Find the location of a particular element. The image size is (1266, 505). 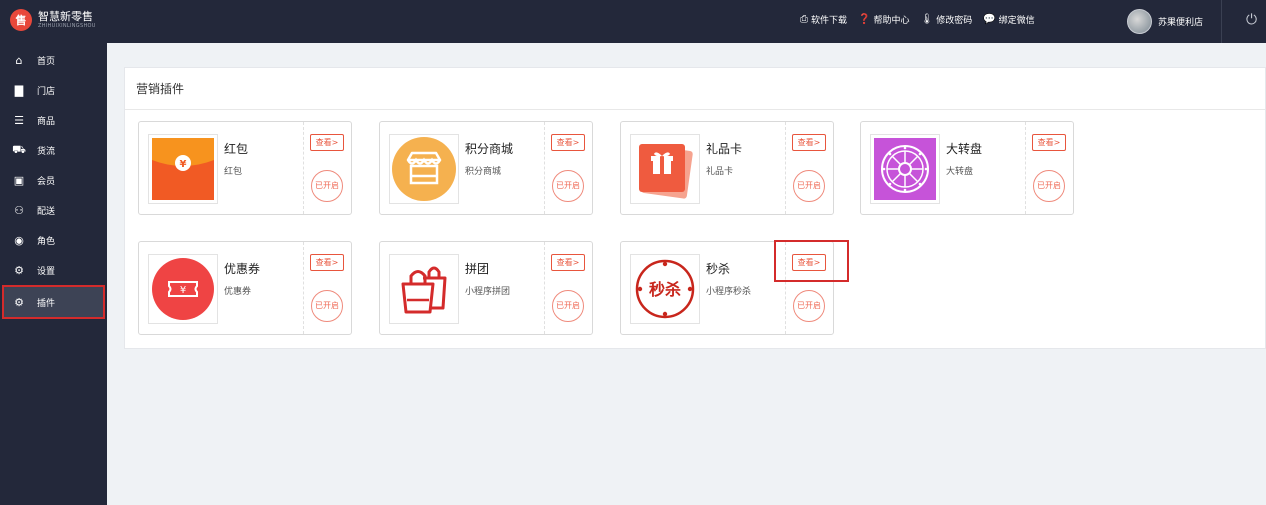

help-center-link: ❓ 帮助中心 is located at coordinates (883, 19).